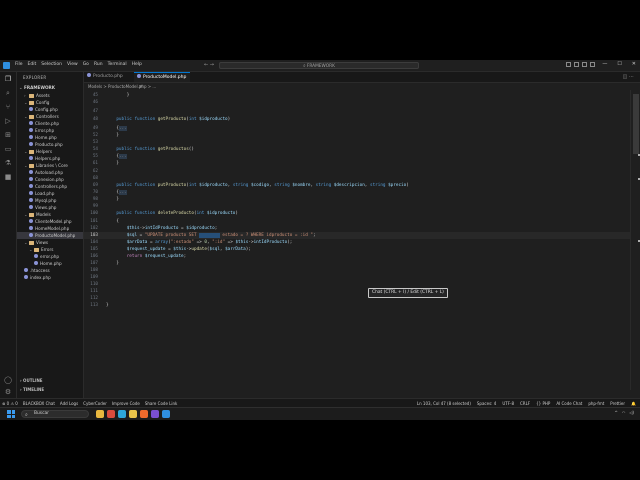  What do you see at coordinates (133, 414) in the screenshot?
I see `folder-icon` at bounding box center [133, 414].